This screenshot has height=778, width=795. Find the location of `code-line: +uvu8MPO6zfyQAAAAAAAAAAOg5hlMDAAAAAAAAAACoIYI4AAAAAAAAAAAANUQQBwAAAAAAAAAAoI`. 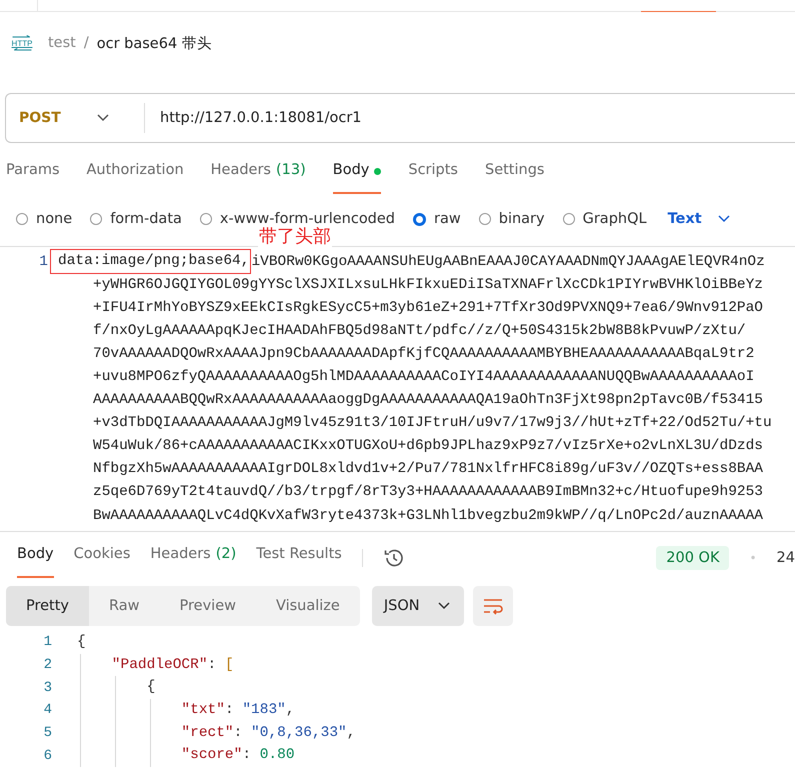

code-line: +uvu8MPO6zfyQAAAAAAAAAAOg5hlMDAAAAAAAAAACoIYI4AAAAAAAAAAAANUQQBwAAAAAAAAAAoI is located at coordinates (423, 377).